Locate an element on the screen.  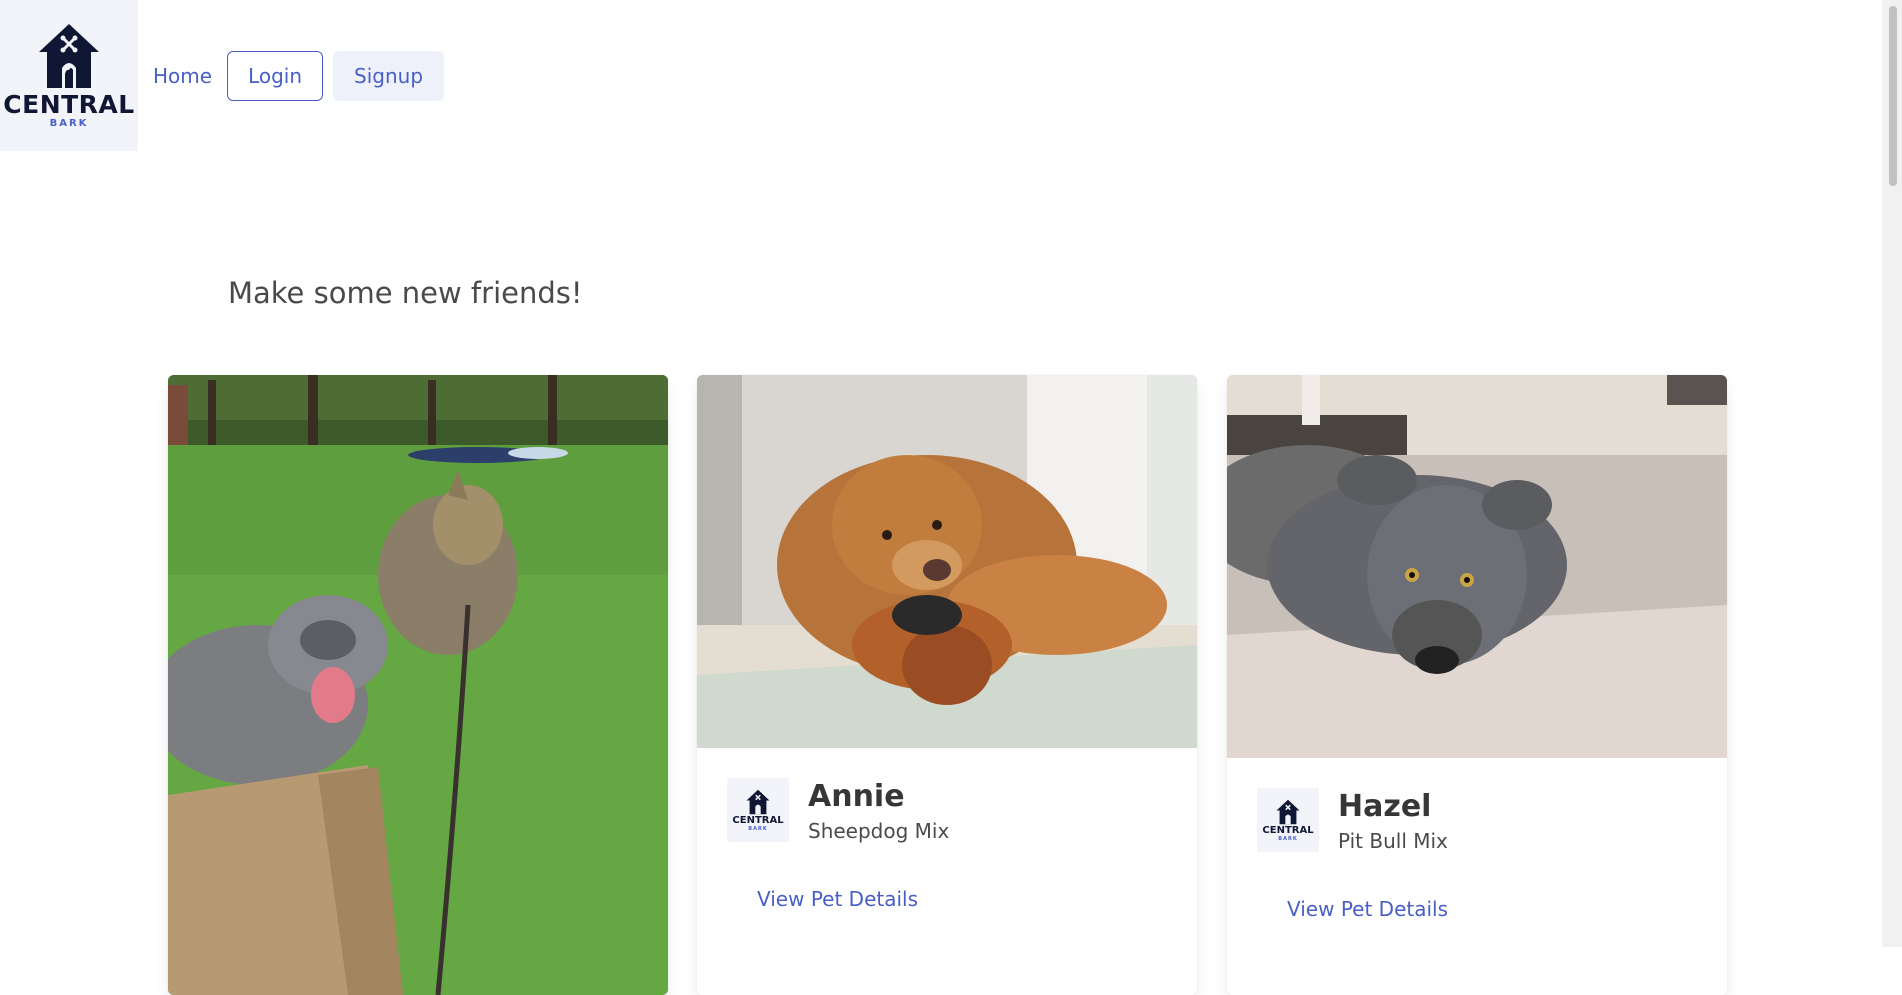
brand-wordmark: CENTRAL is located at coordinates (69, 104).